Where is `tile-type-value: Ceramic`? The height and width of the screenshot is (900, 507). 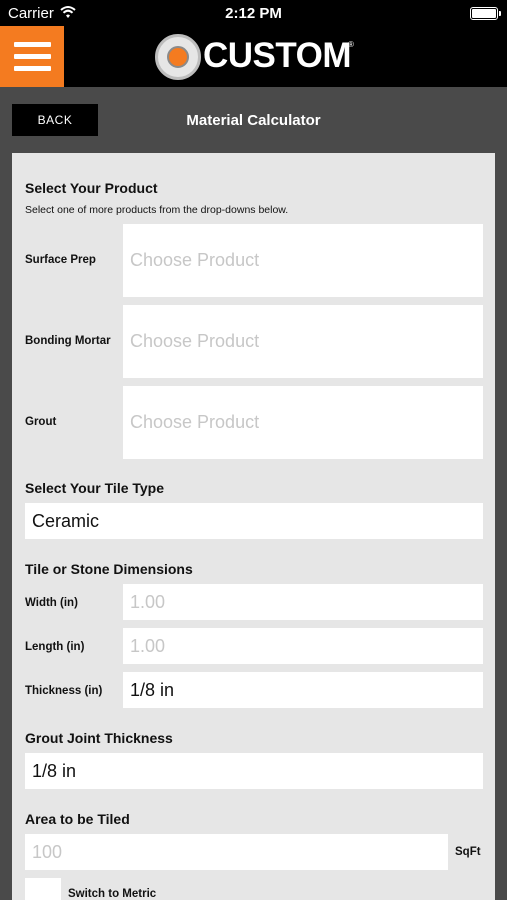 tile-type-value: Ceramic is located at coordinates (66, 521).